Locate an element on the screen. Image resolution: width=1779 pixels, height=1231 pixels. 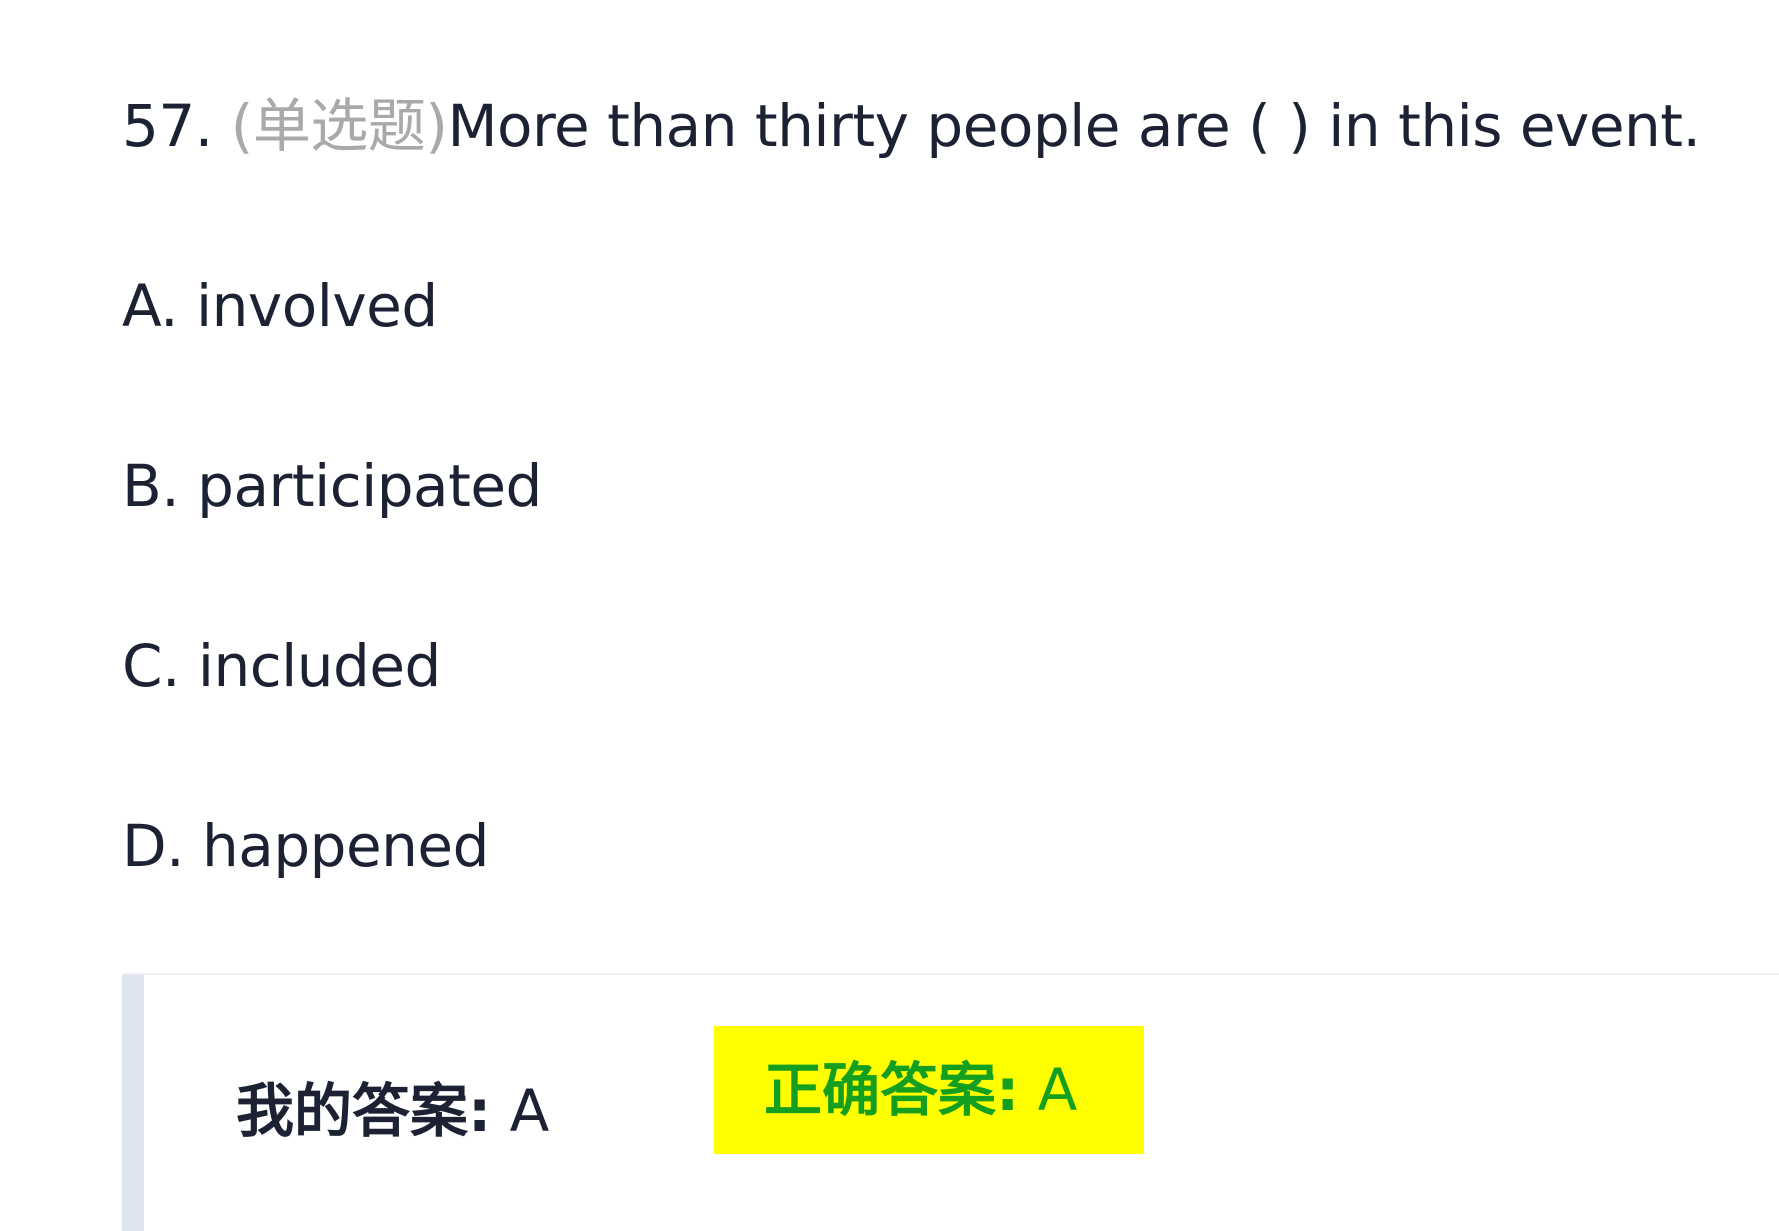
correct-answer: 正确答案: A is located at coordinates (929, 1090).